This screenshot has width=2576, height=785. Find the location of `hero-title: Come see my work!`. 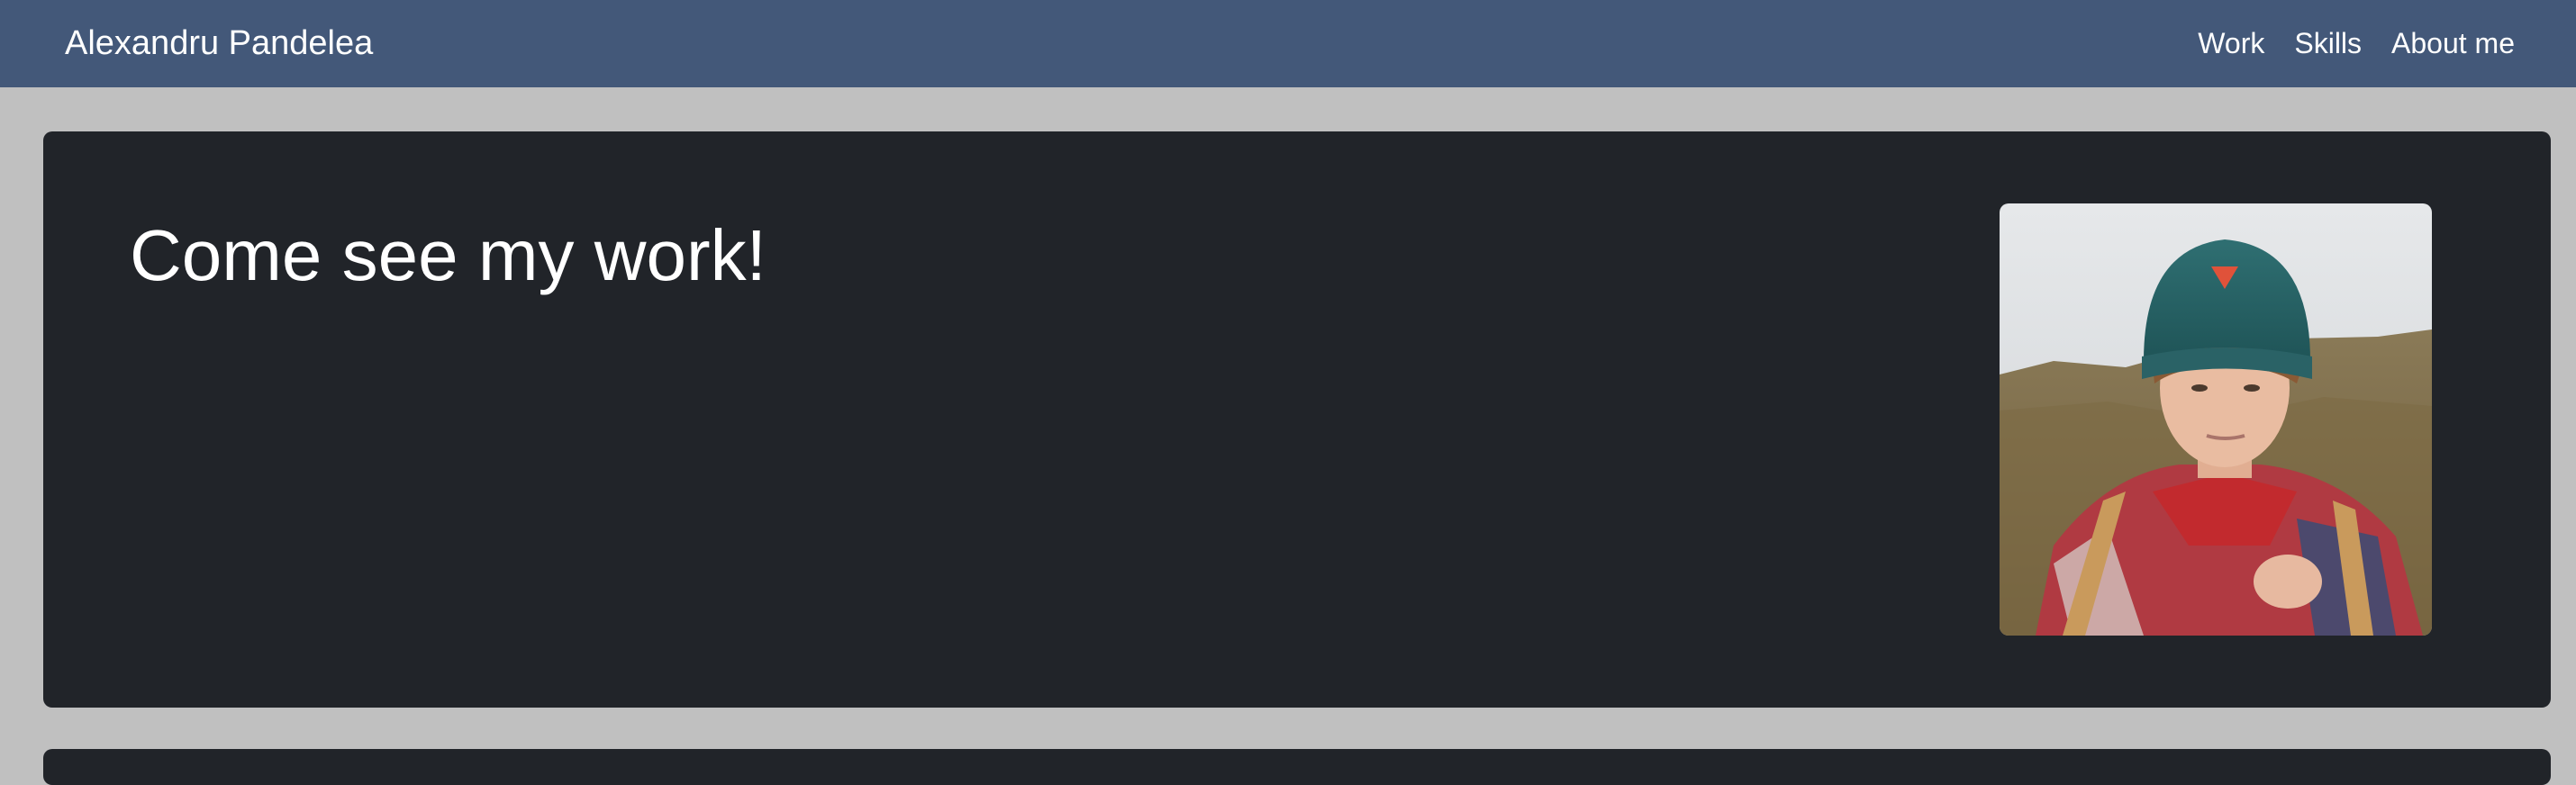

hero-title: Come see my work! is located at coordinates (448, 255).